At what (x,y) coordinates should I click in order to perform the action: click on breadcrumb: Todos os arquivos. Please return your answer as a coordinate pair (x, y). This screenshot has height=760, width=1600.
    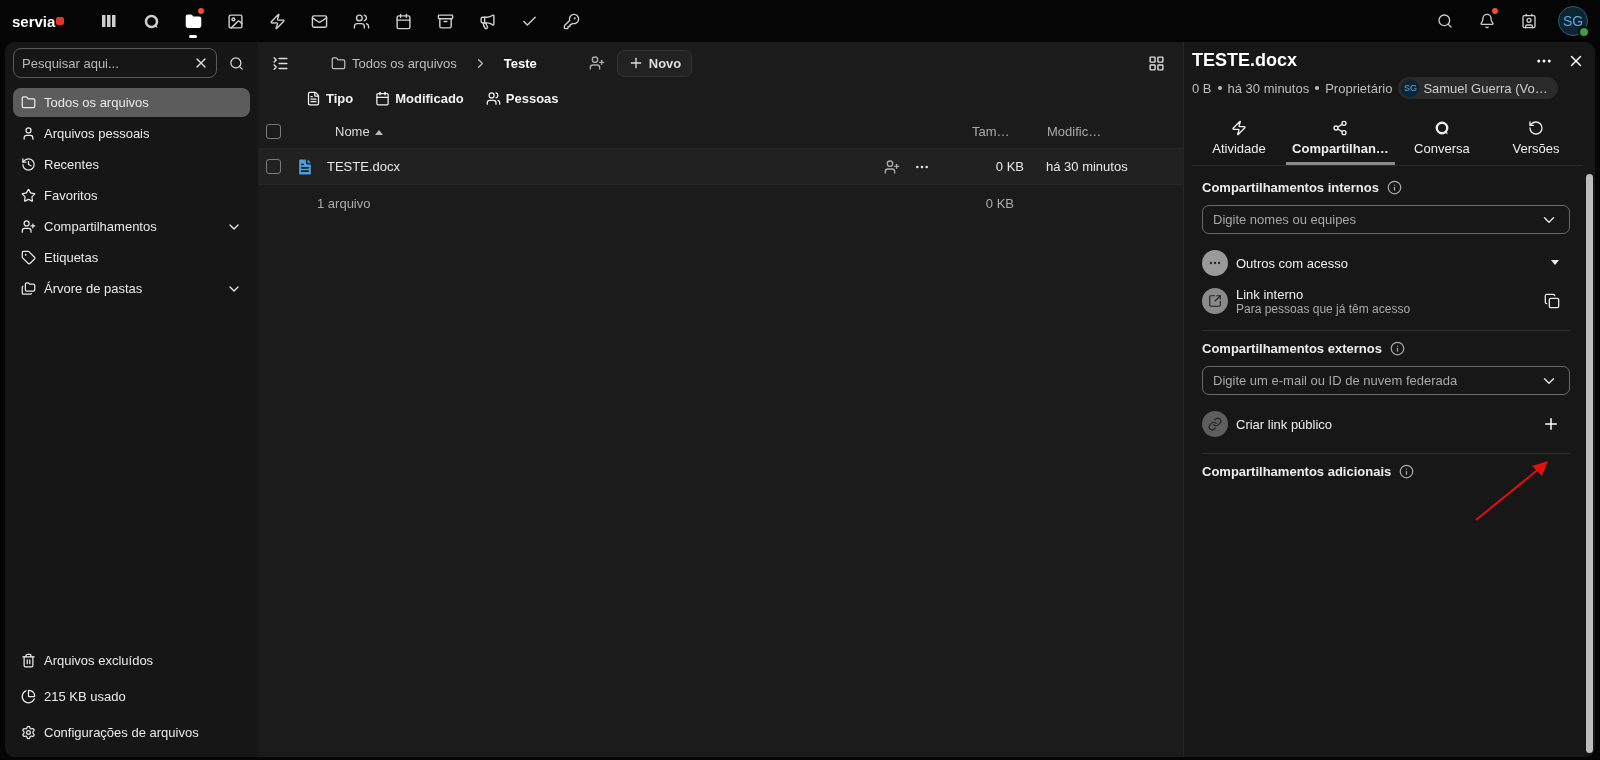
    Looking at the image, I should click on (394, 63).